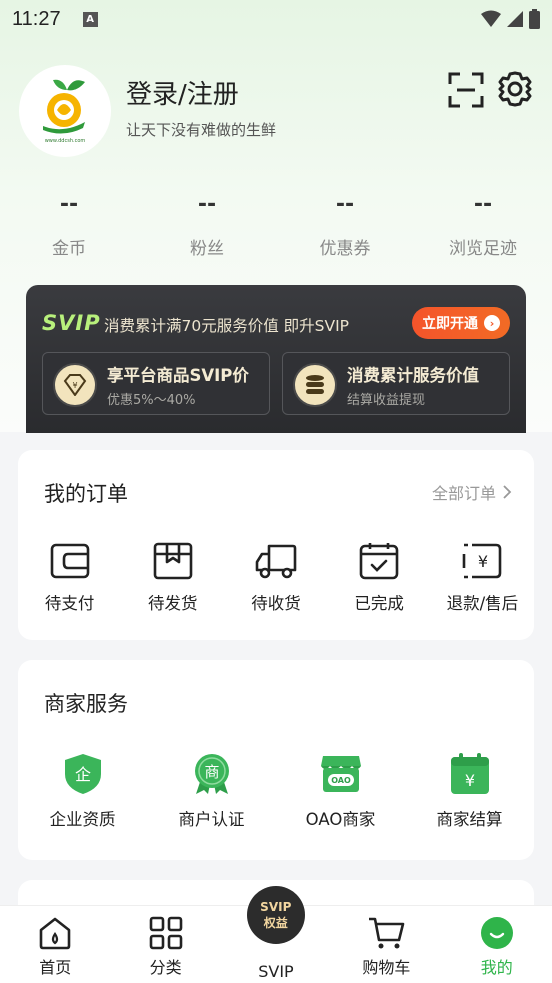  I want to click on scan-icon, so click(466, 90).